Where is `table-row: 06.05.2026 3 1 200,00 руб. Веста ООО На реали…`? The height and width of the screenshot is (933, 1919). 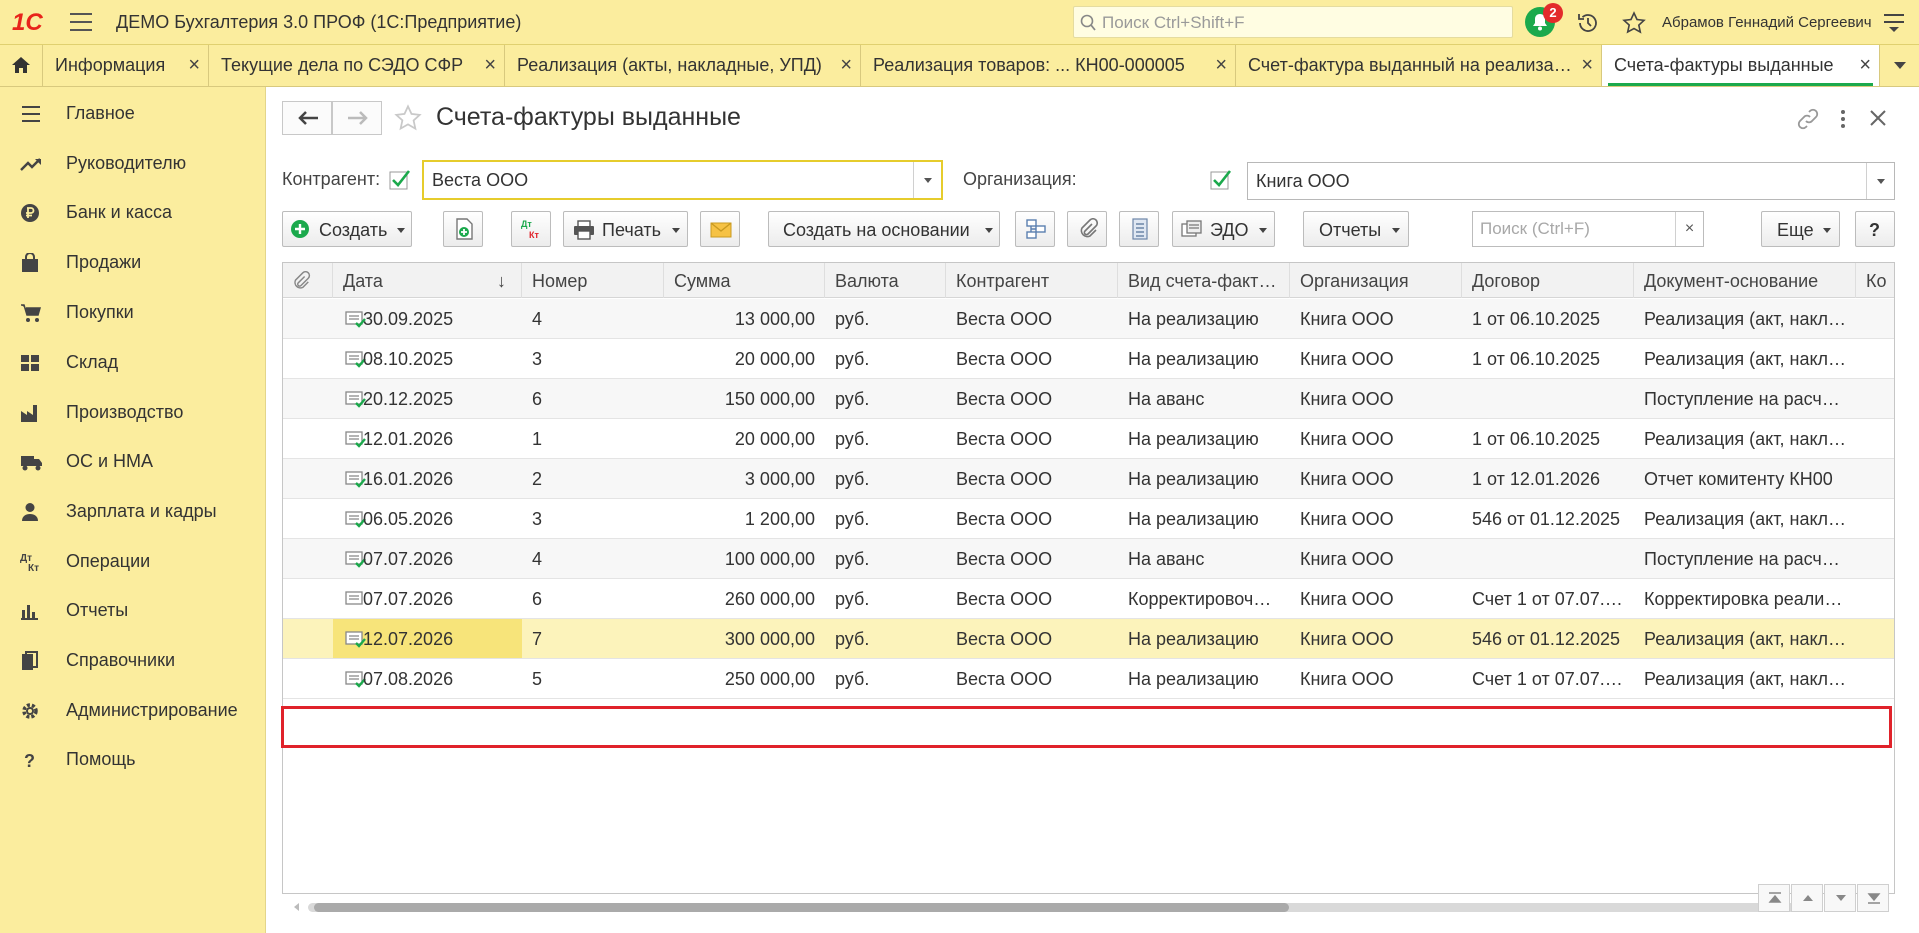 table-row: 06.05.2026 3 1 200,00 руб. Веста ООО На реали… is located at coordinates (1088, 519).